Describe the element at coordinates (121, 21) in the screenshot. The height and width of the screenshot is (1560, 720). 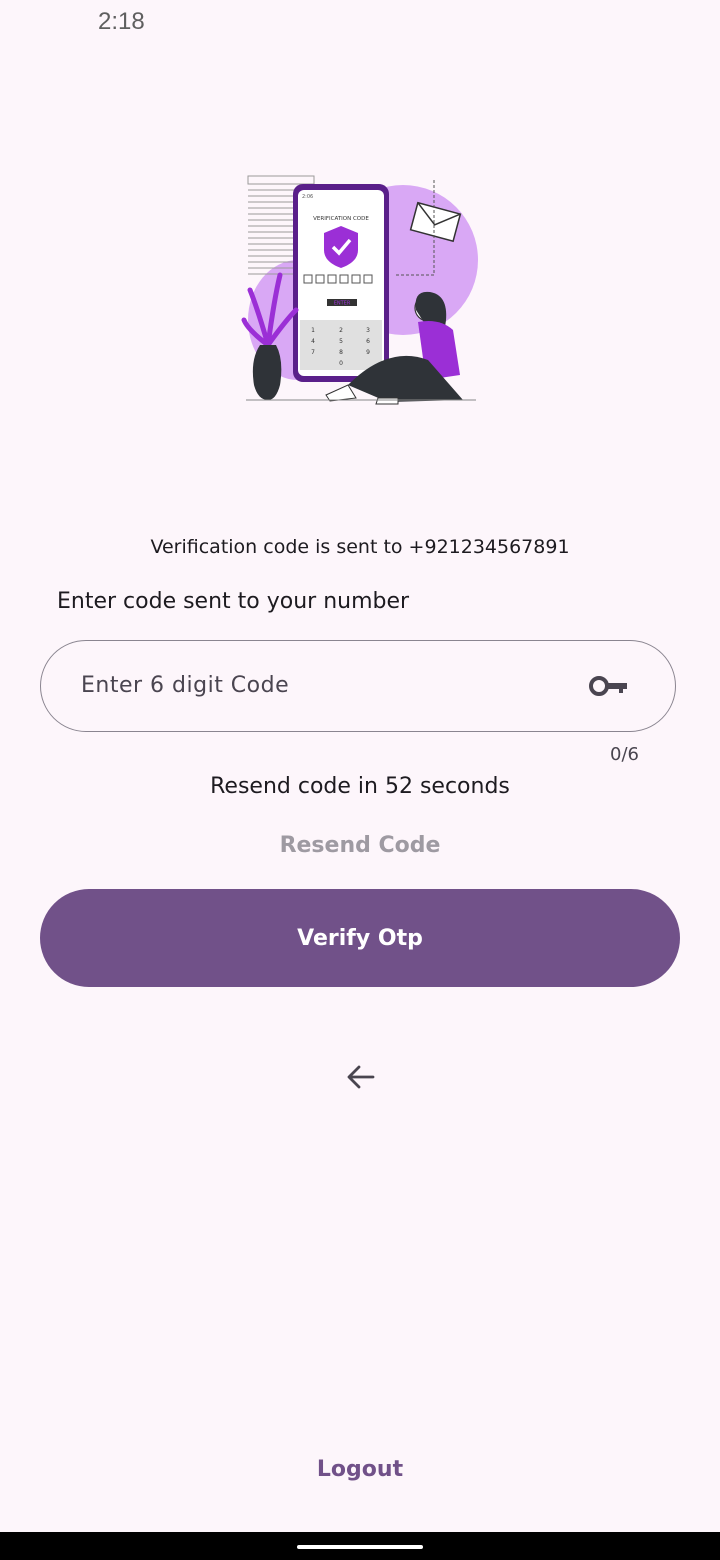
I see `status-time: 2:18` at that location.